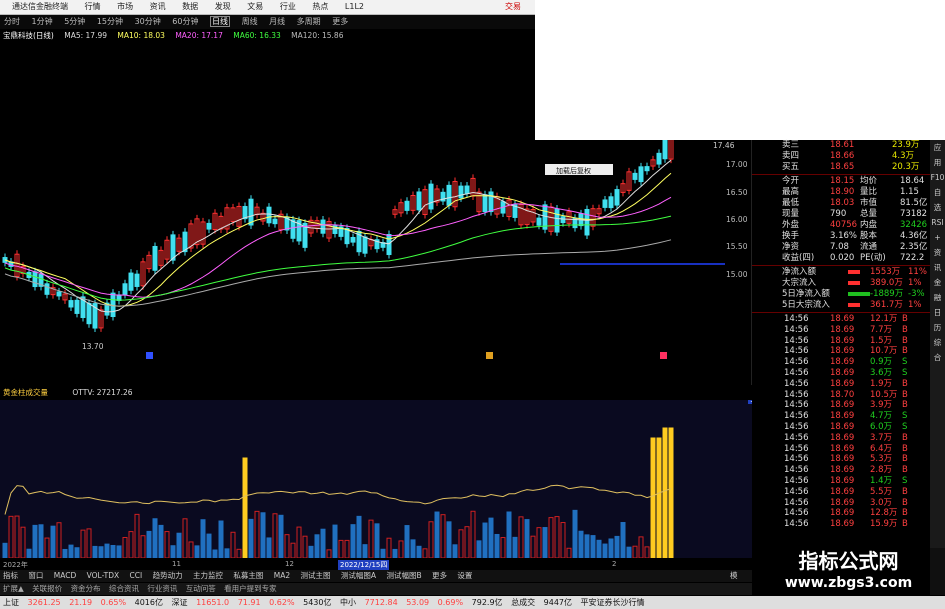  Describe the element at coordinates (180, 602) in the screenshot. I see `sz-label: 深证` at that location.